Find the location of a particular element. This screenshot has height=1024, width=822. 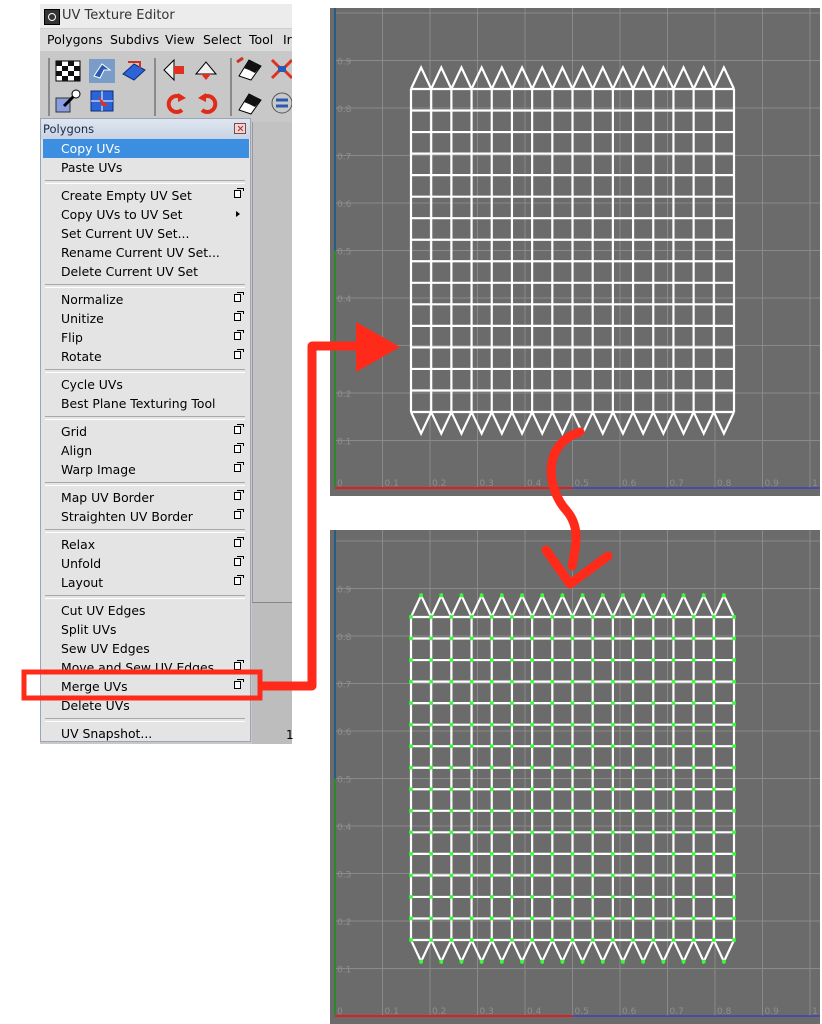

uv-viewport-lower is located at coordinates (272, 673).